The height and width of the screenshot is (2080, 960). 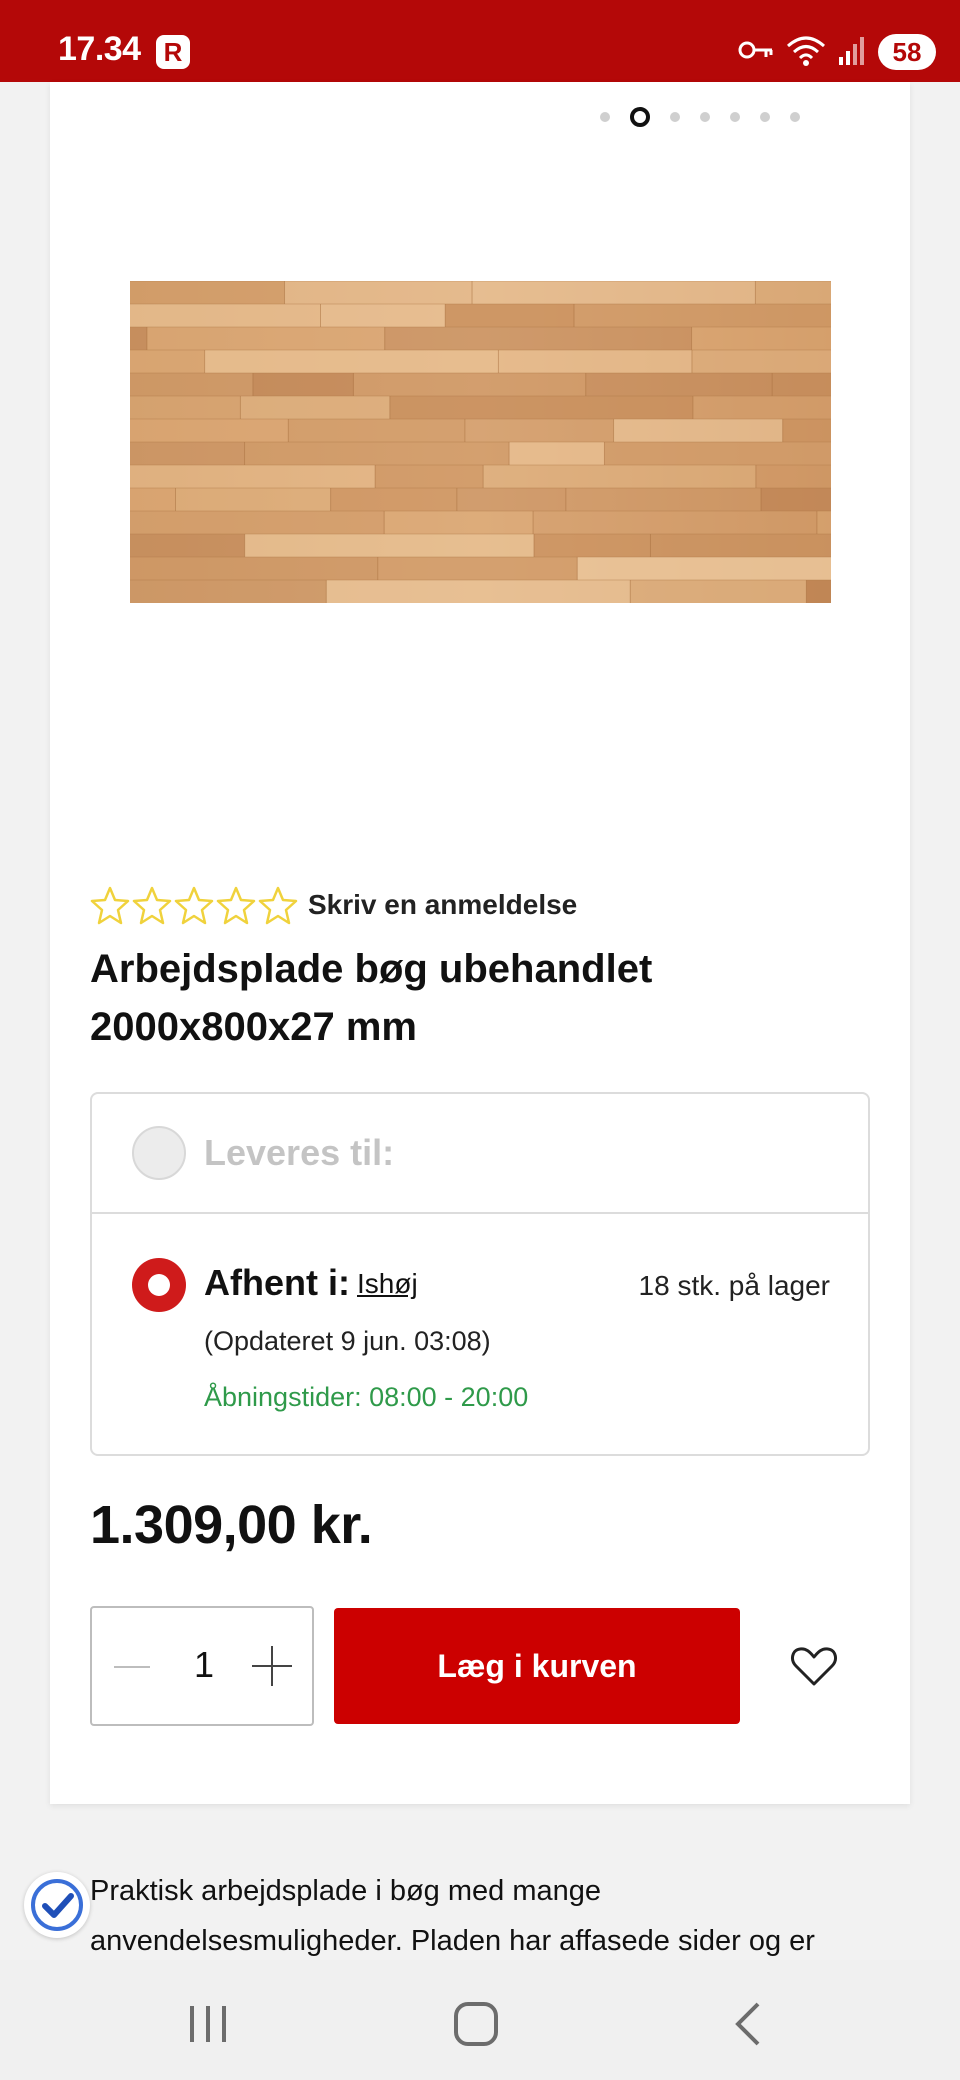 What do you see at coordinates (57, 1905) in the screenshot?
I see `verified-badge-icon` at bounding box center [57, 1905].